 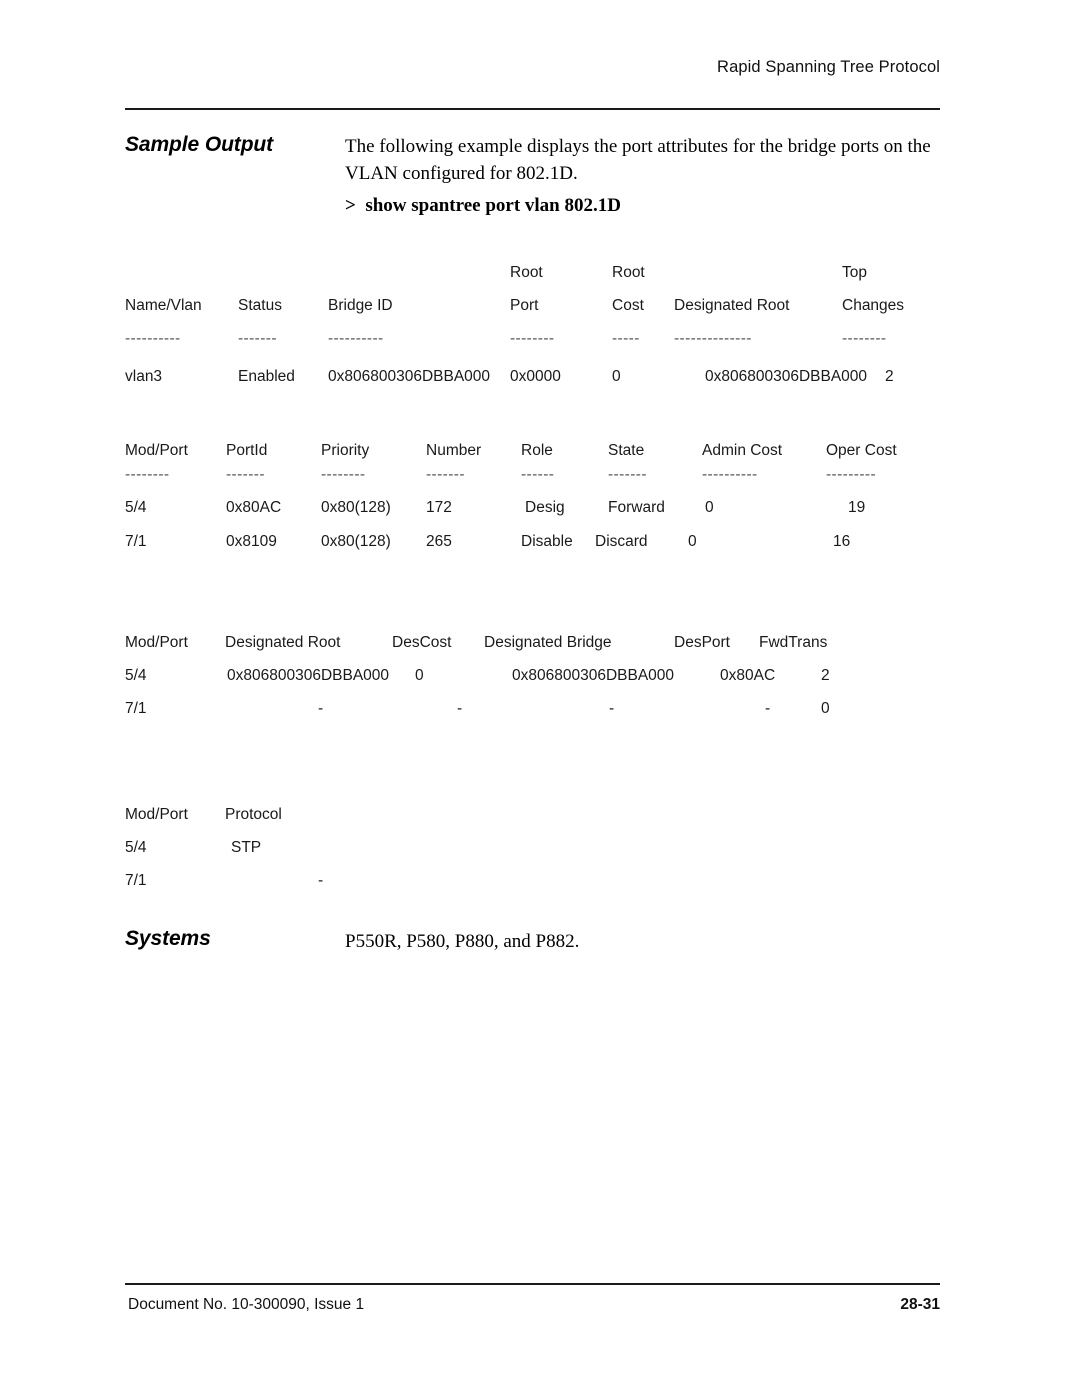 What do you see at coordinates (454, 450) in the screenshot?
I see `col-number-head: Number` at bounding box center [454, 450].